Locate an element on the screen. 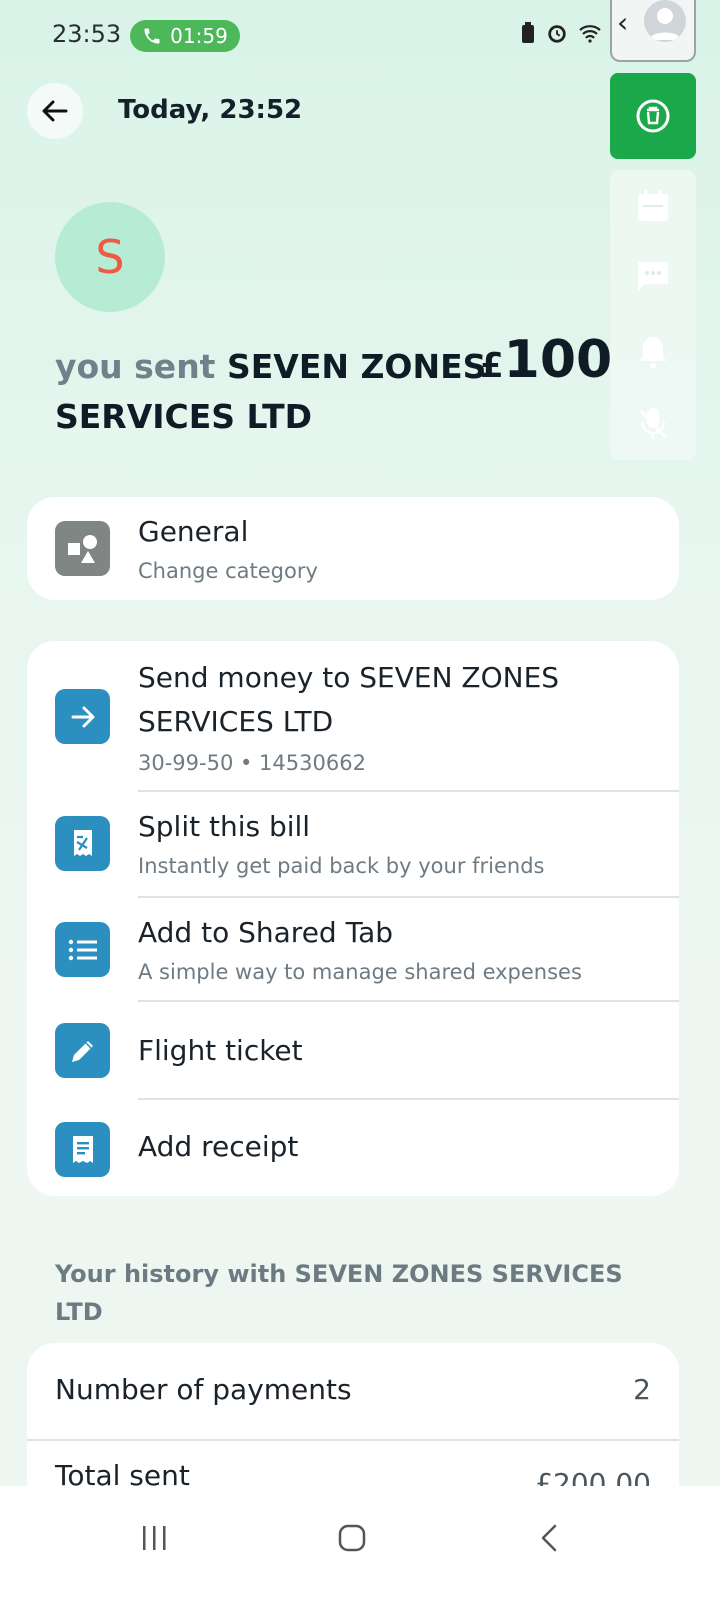 The image size is (720, 1600). delete-record-button is located at coordinates (653, 116).